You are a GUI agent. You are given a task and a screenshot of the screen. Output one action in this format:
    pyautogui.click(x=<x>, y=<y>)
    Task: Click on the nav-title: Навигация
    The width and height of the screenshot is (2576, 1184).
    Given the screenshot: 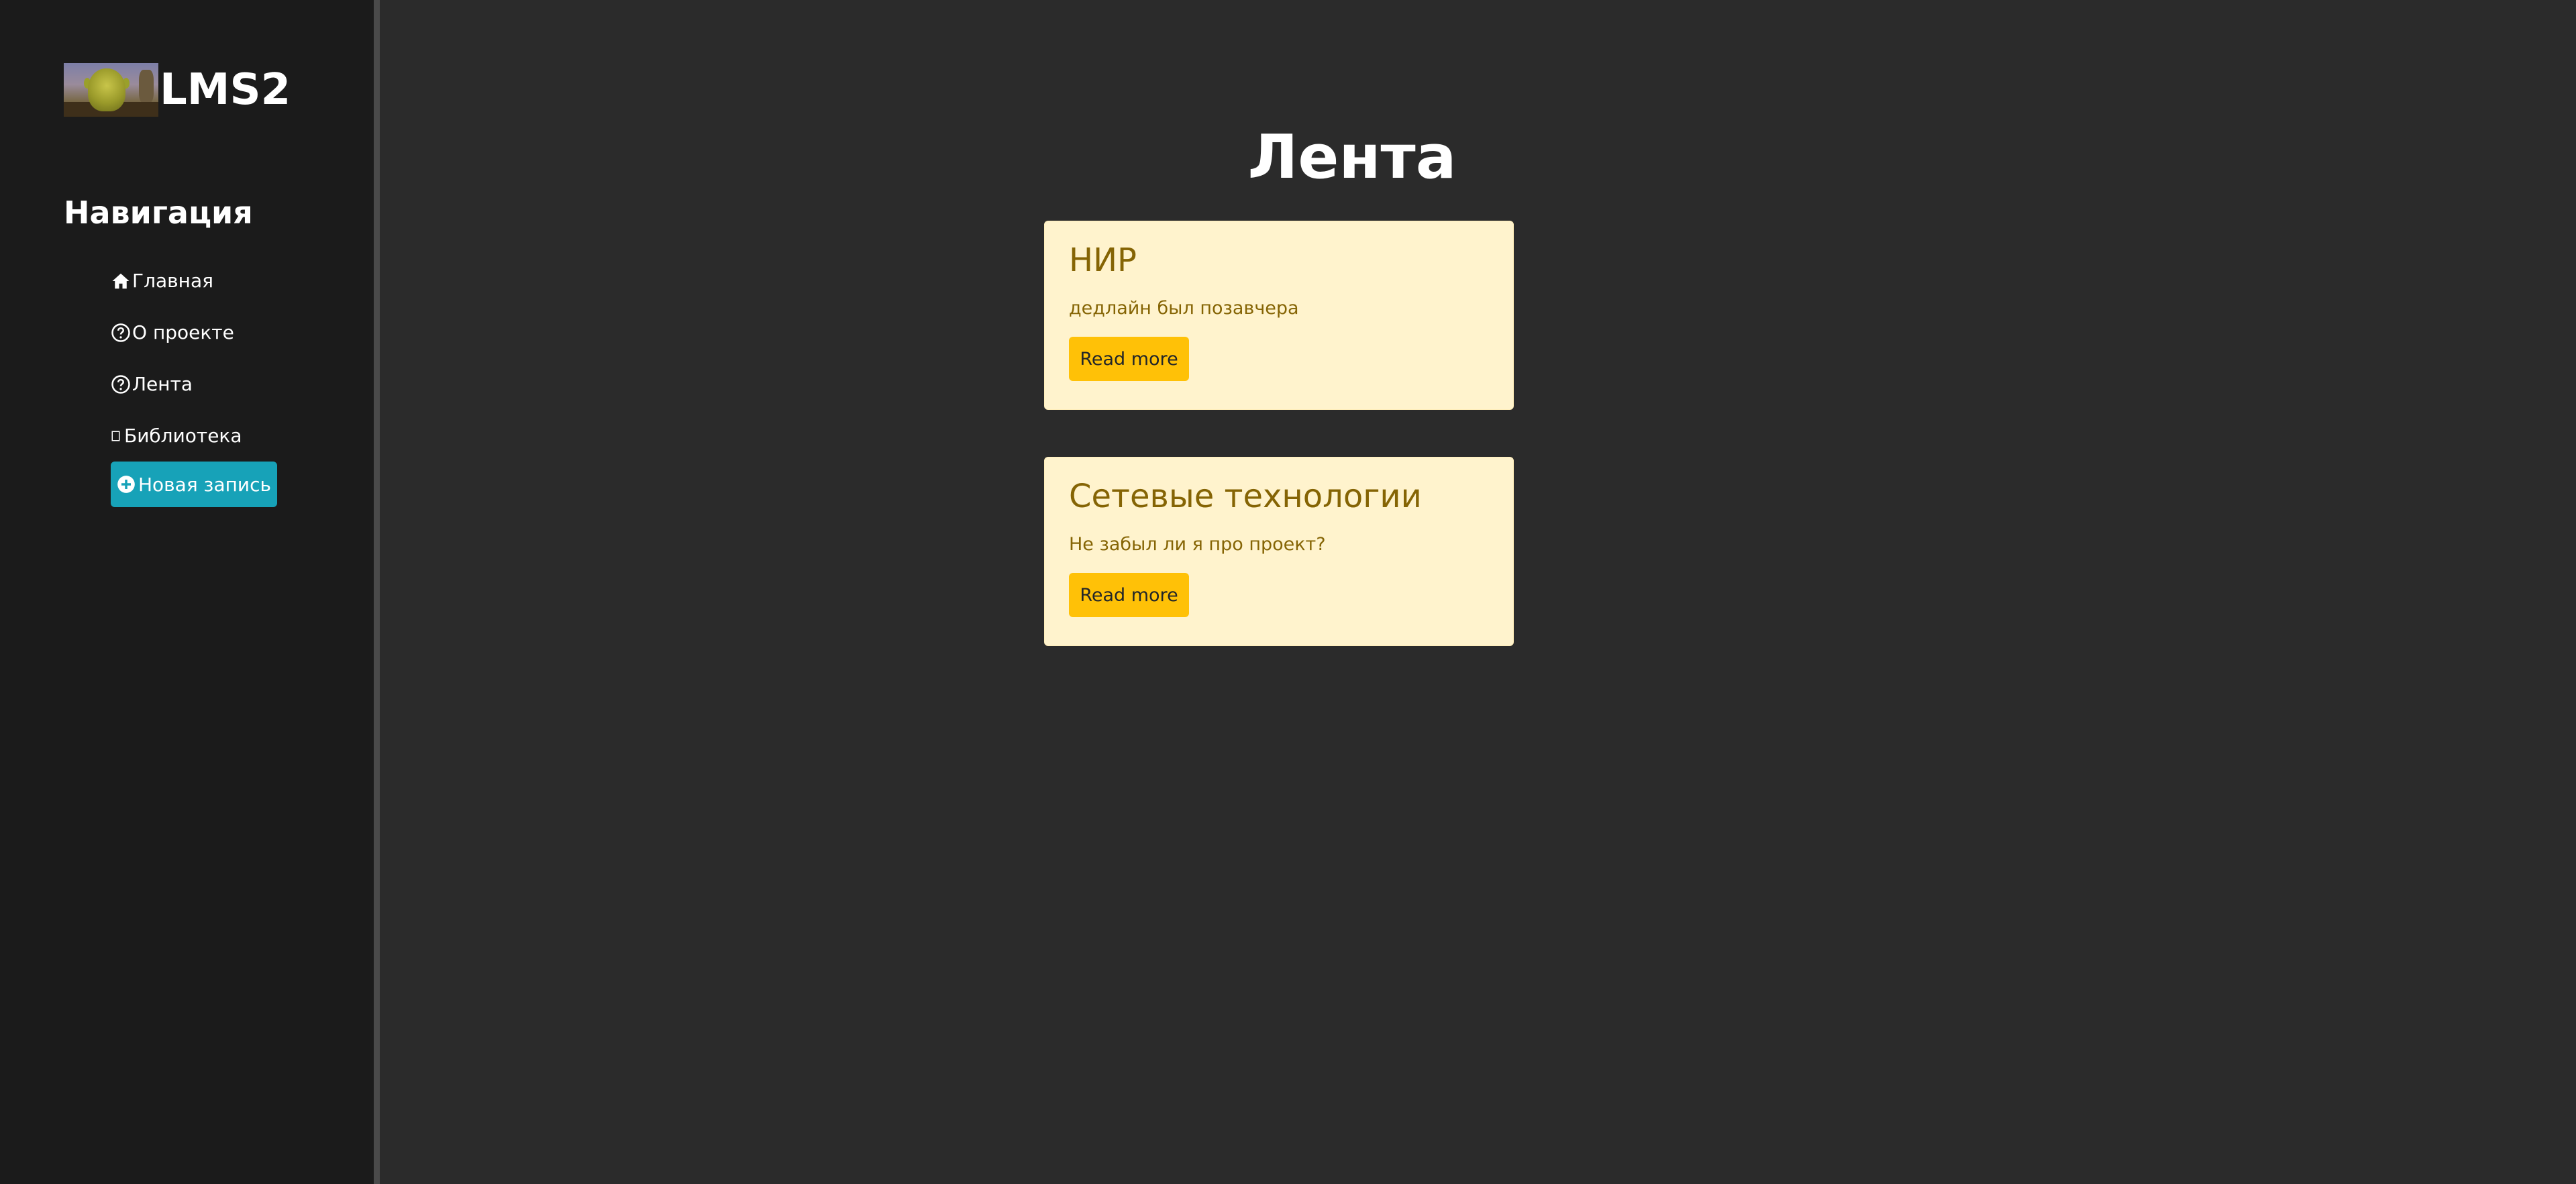 What is the action you would take?
    pyautogui.click(x=158, y=213)
    